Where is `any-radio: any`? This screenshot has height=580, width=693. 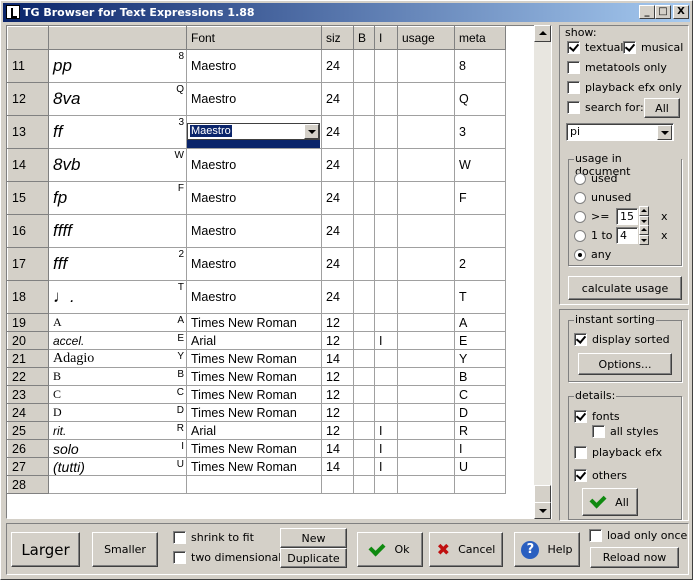 any-radio: any is located at coordinates (592, 254).